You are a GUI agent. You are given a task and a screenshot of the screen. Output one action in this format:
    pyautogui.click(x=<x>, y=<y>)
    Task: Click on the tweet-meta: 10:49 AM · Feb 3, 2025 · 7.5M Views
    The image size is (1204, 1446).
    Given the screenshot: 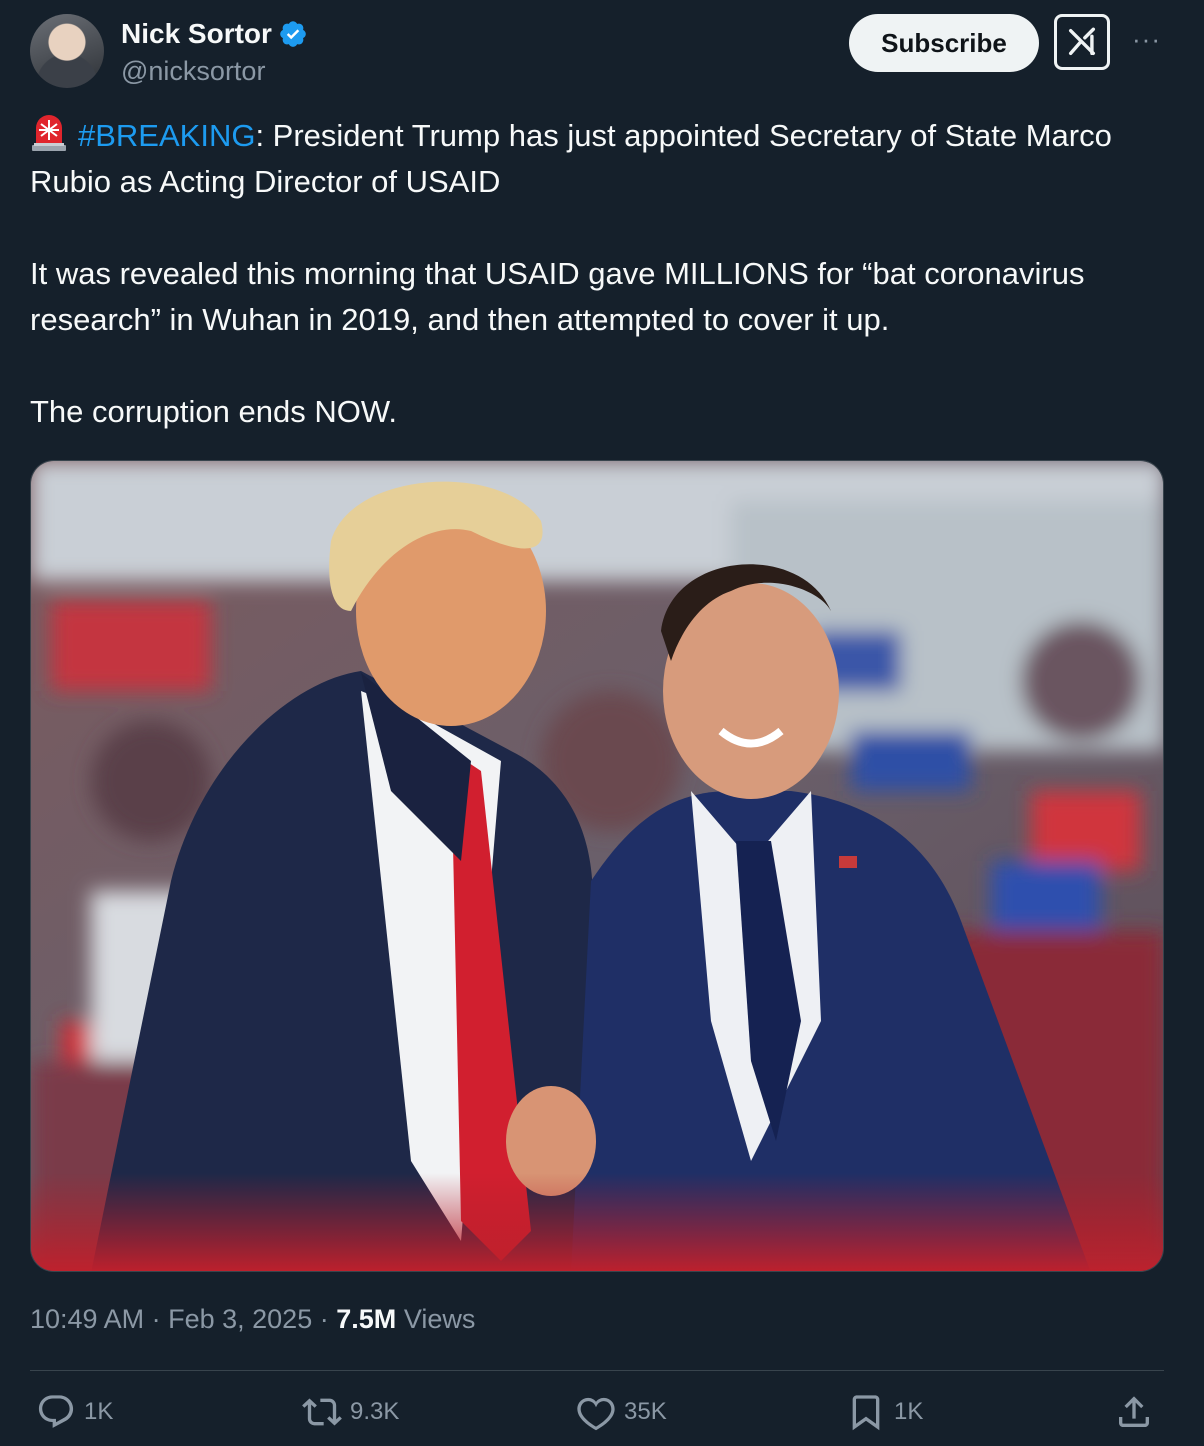 What is the action you would take?
    pyautogui.click(x=252, y=1319)
    